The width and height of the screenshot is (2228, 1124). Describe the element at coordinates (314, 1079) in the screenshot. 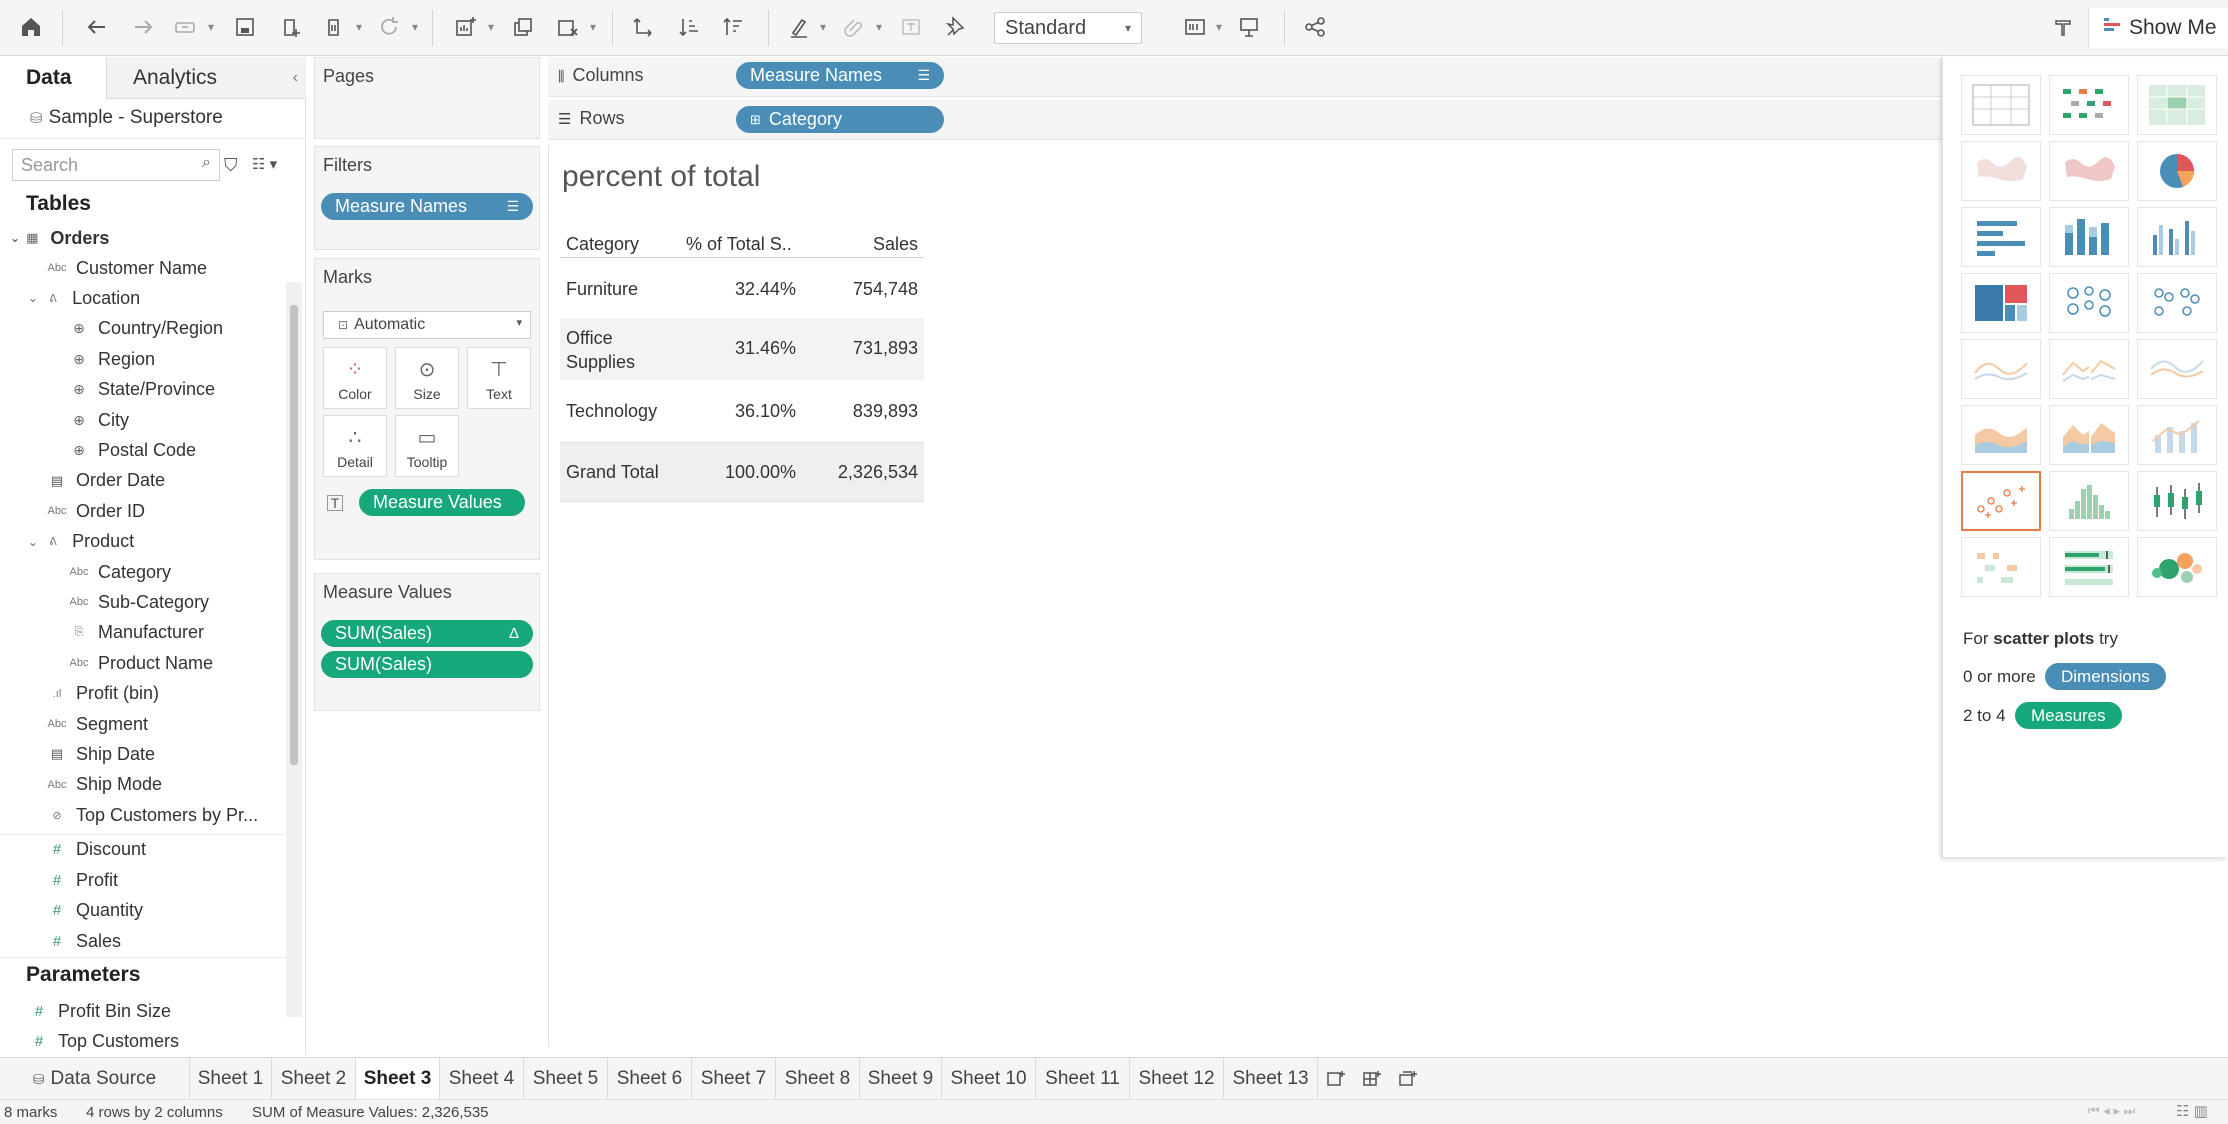

I see `tab-sheet-2: Sheet 2` at that location.